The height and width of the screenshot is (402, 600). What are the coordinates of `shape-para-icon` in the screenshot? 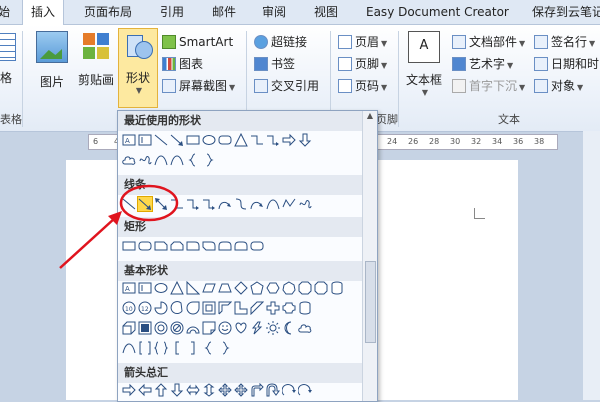 It's located at (209, 288).